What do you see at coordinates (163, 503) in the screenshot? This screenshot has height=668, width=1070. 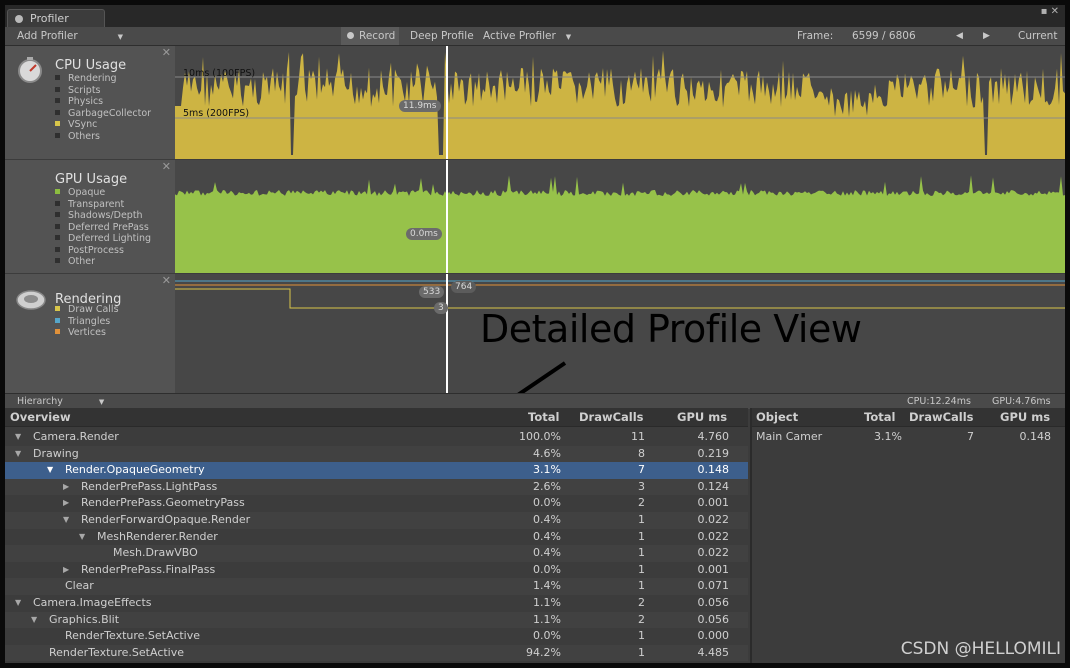 I see `row-name: RenderPrePass.GeometryPass` at bounding box center [163, 503].